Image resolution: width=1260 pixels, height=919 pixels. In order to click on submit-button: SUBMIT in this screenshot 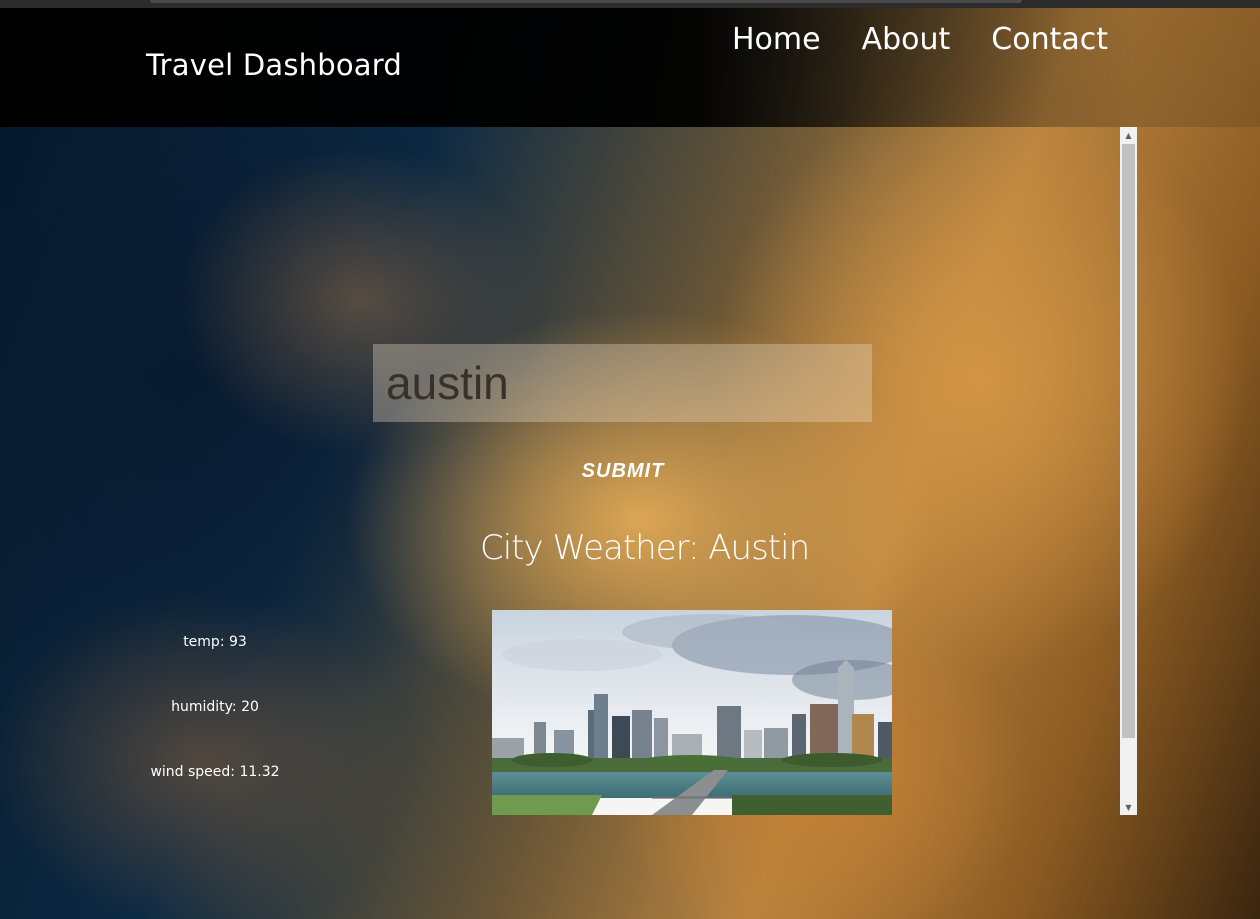, I will do `click(623, 471)`.